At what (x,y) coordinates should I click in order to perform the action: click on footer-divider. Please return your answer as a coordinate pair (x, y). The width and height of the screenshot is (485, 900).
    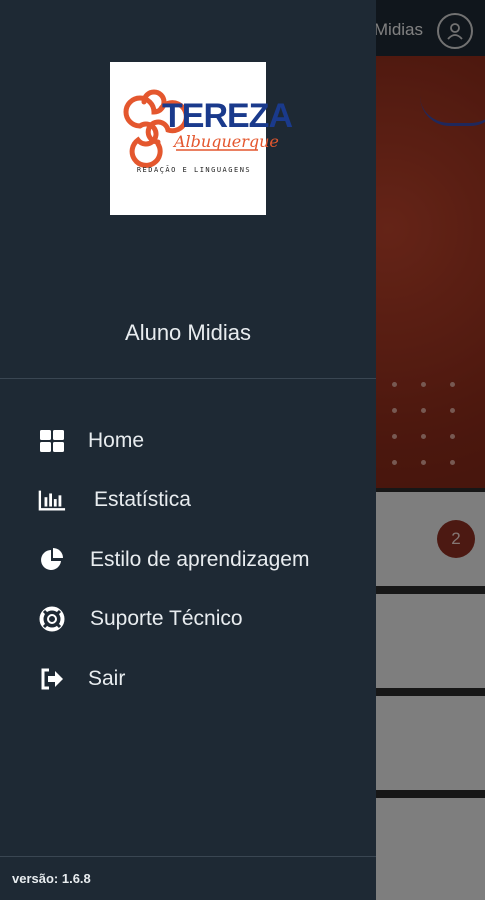
    Looking at the image, I should click on (188, 856).